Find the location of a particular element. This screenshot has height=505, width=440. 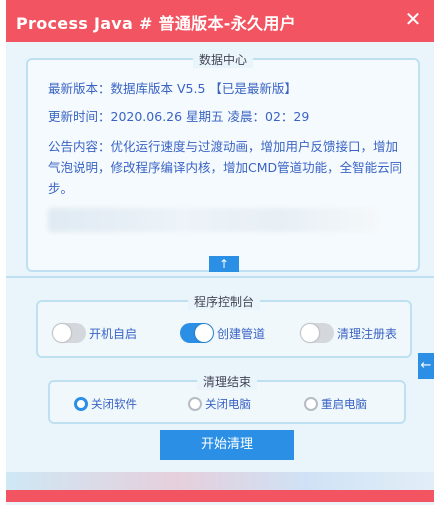

radio-shutdown: 关闭电脑 is located at coordinates (219, 404).